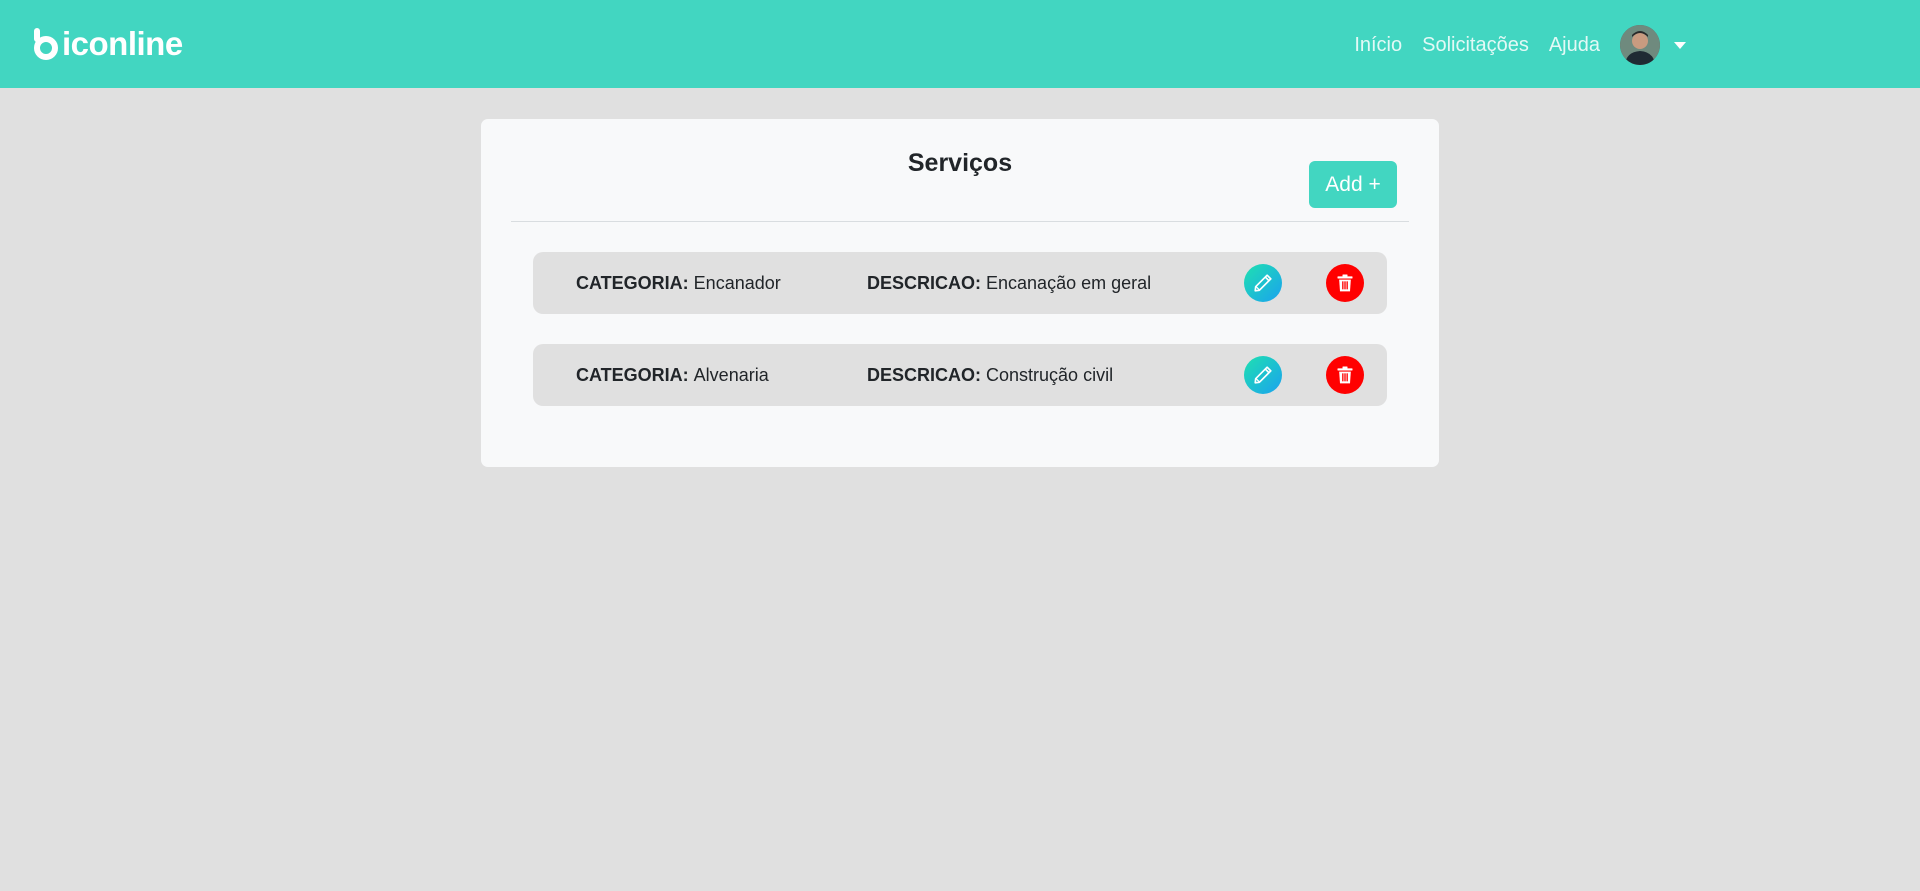 The height and width of the screenshot is (891, 1920). What do you see at coordinates (122, 43) in the screenshot?
I see `brand-name: iconline` at bounding box center [122, 43].